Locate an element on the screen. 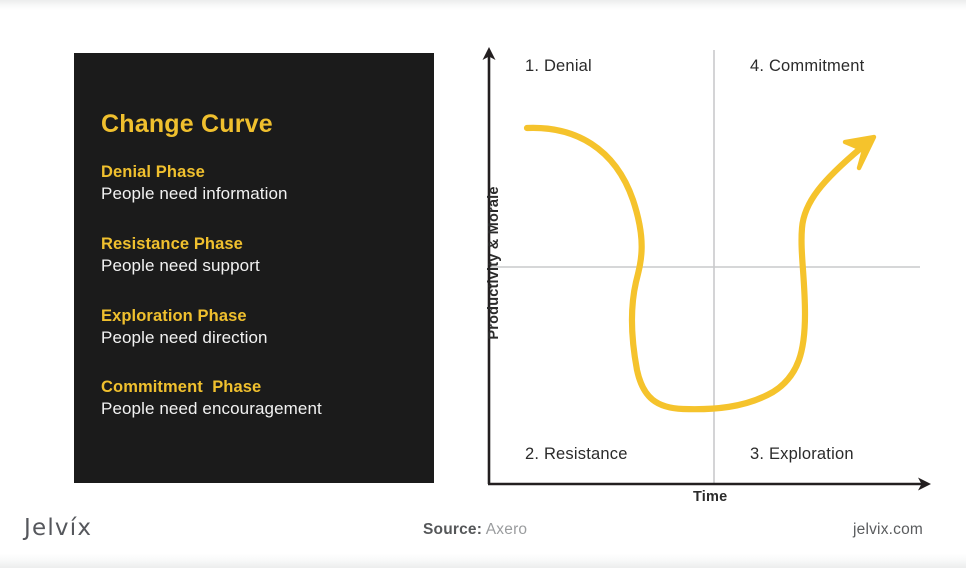 The width and height of the screenshot is (966, 568). quadrant-label-commitment: 4. Commitment is located at coordinates (807, 66).